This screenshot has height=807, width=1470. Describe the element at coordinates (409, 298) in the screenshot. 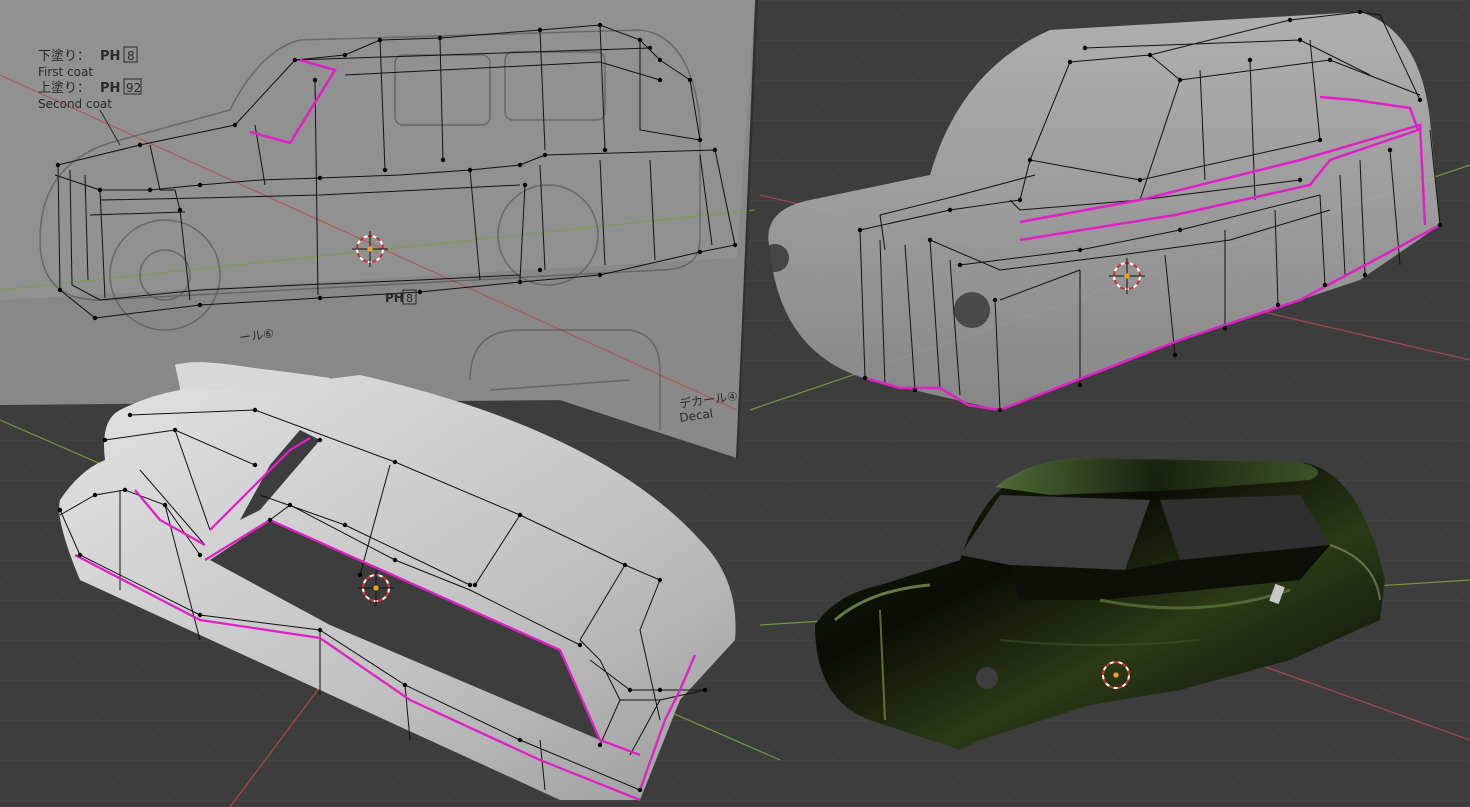

I see `side-num-label: 8` at that location.